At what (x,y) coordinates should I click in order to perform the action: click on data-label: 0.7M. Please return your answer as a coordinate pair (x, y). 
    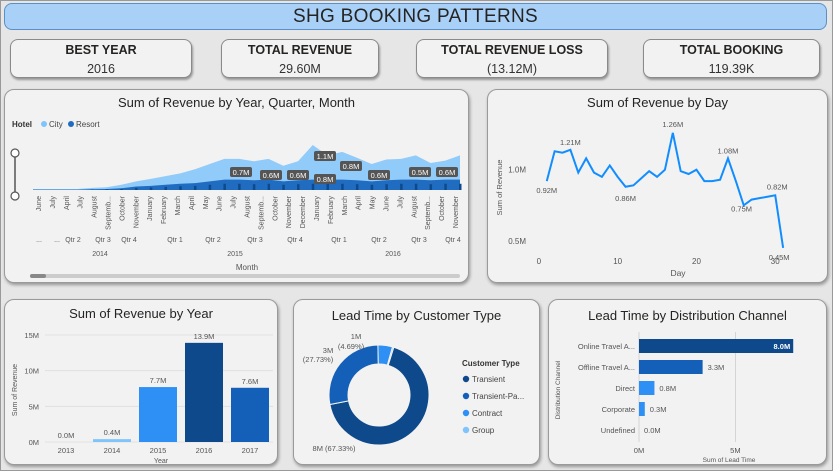
    Looking at the image, I should click on (241, 172).